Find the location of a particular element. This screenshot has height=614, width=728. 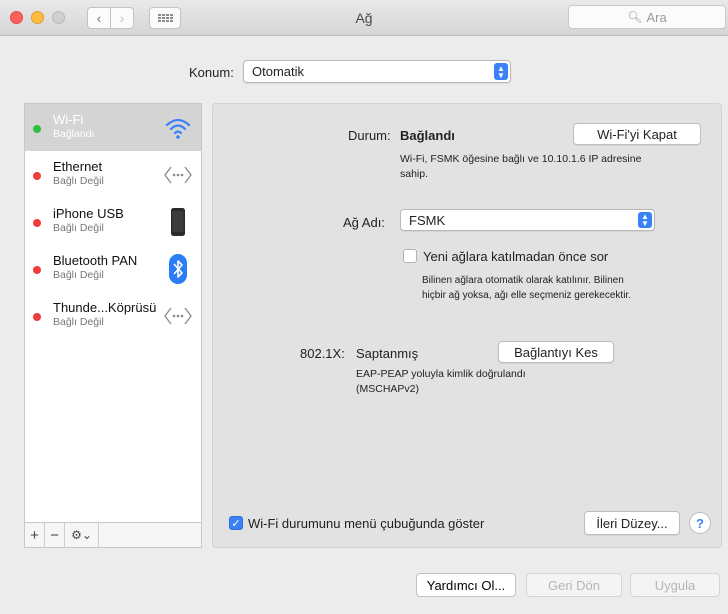

ask-join-checkbox is located at coordinates (410, 256).